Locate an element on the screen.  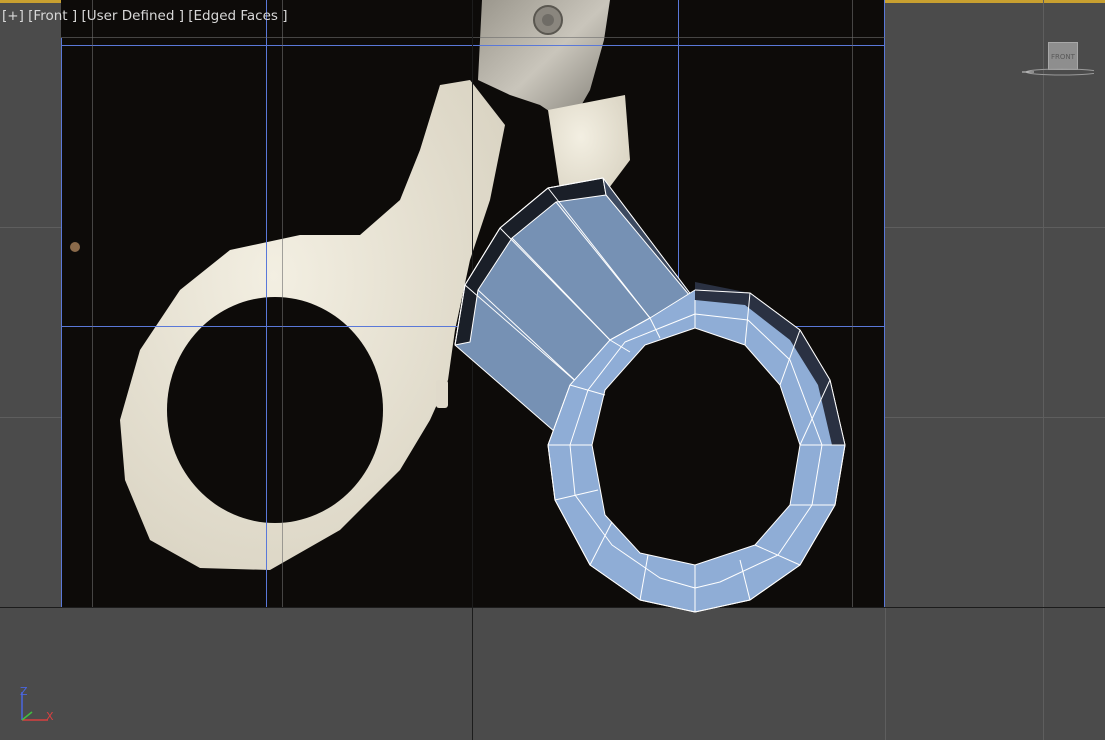
viewport-general-menu: [+] is located at coordinates (13, 16).